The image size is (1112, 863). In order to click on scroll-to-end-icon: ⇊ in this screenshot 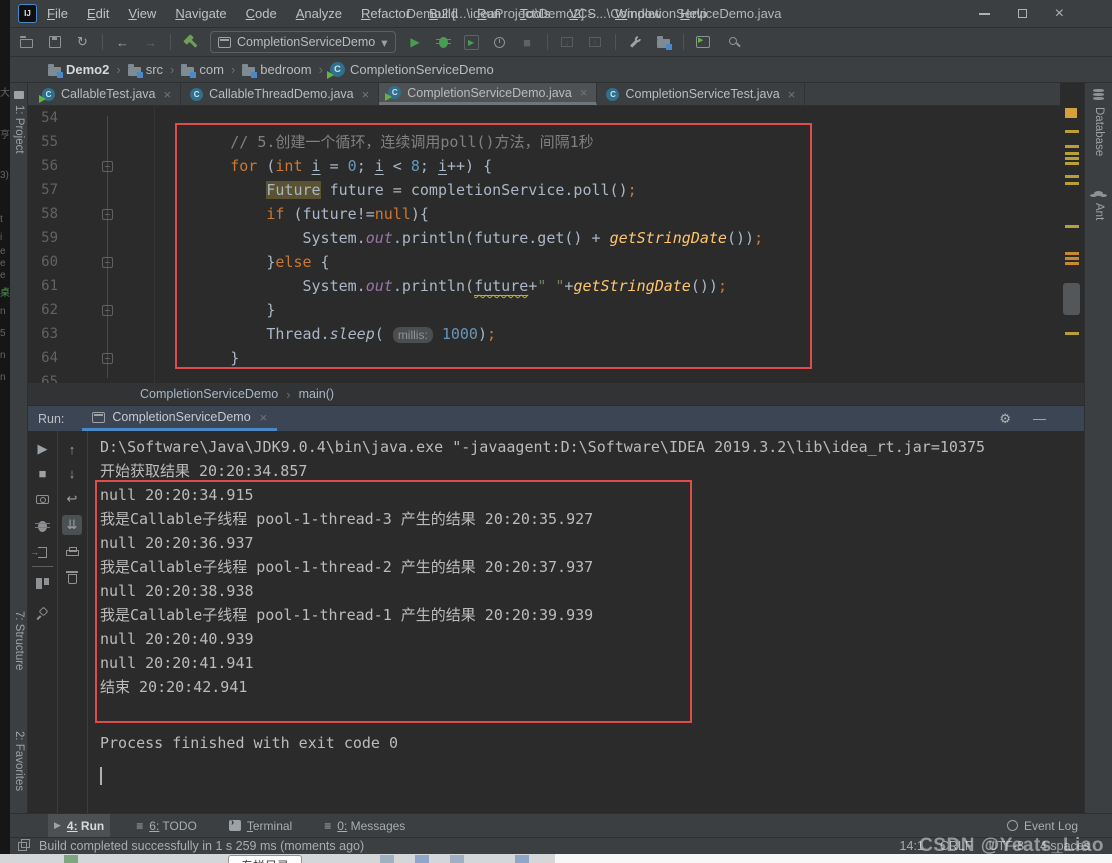, I will do `click(72, 525)`.